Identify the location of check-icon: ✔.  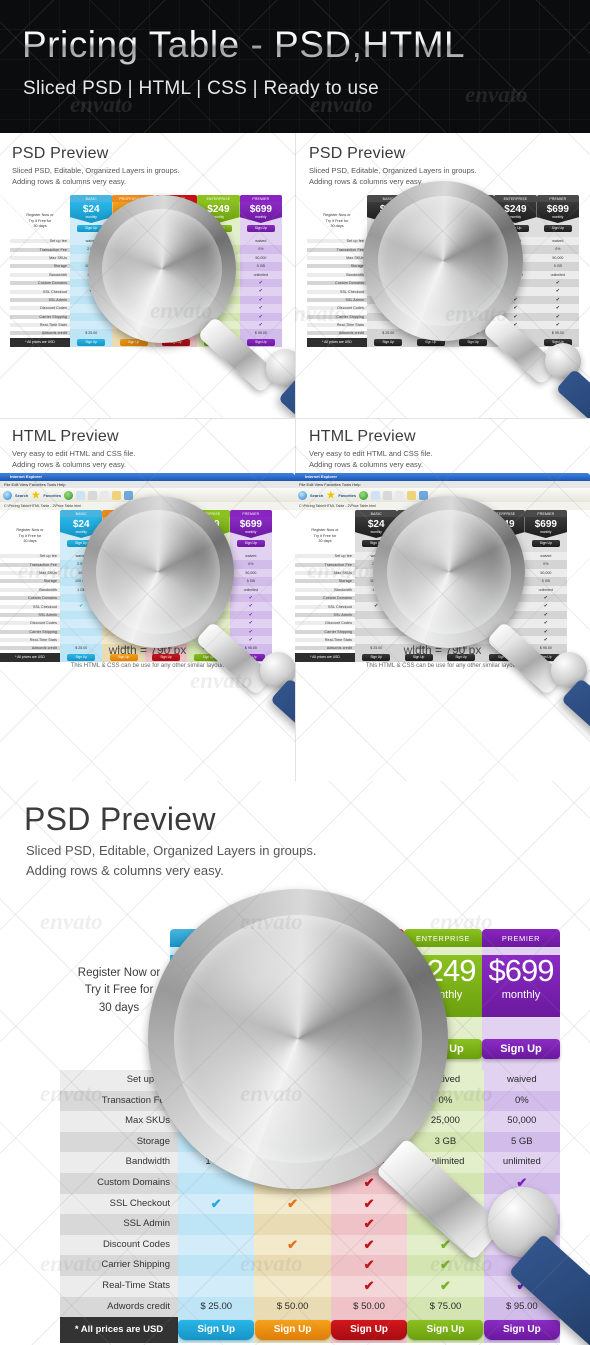
(369, 1203).